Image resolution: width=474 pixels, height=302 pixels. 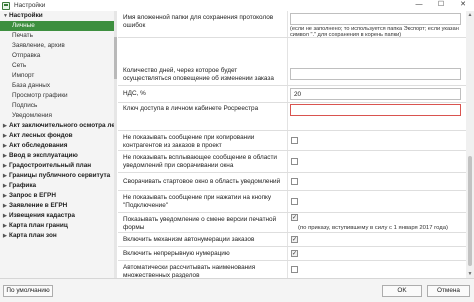 What do you see at coordinates (58, 116) in the screenshot?
I see `sidebar-item: Уведомления` at bounding box center [58, 116].